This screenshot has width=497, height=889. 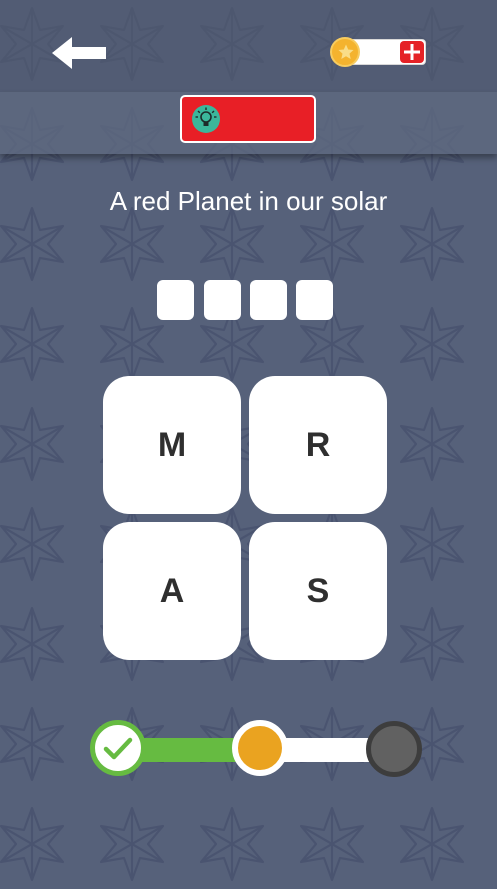 I want to click on arrow-left-icon, so click(x=79, y=53).